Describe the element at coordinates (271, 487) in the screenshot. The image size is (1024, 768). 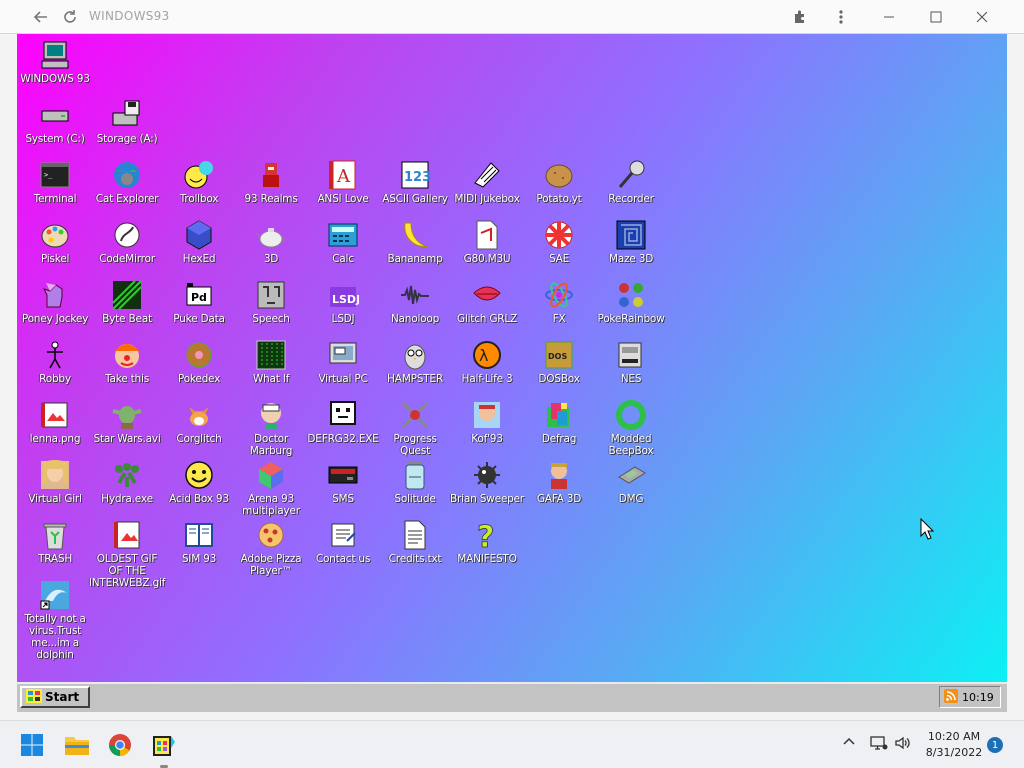
I see `desktop-icon: Arena 93 multiplayer` at that location.